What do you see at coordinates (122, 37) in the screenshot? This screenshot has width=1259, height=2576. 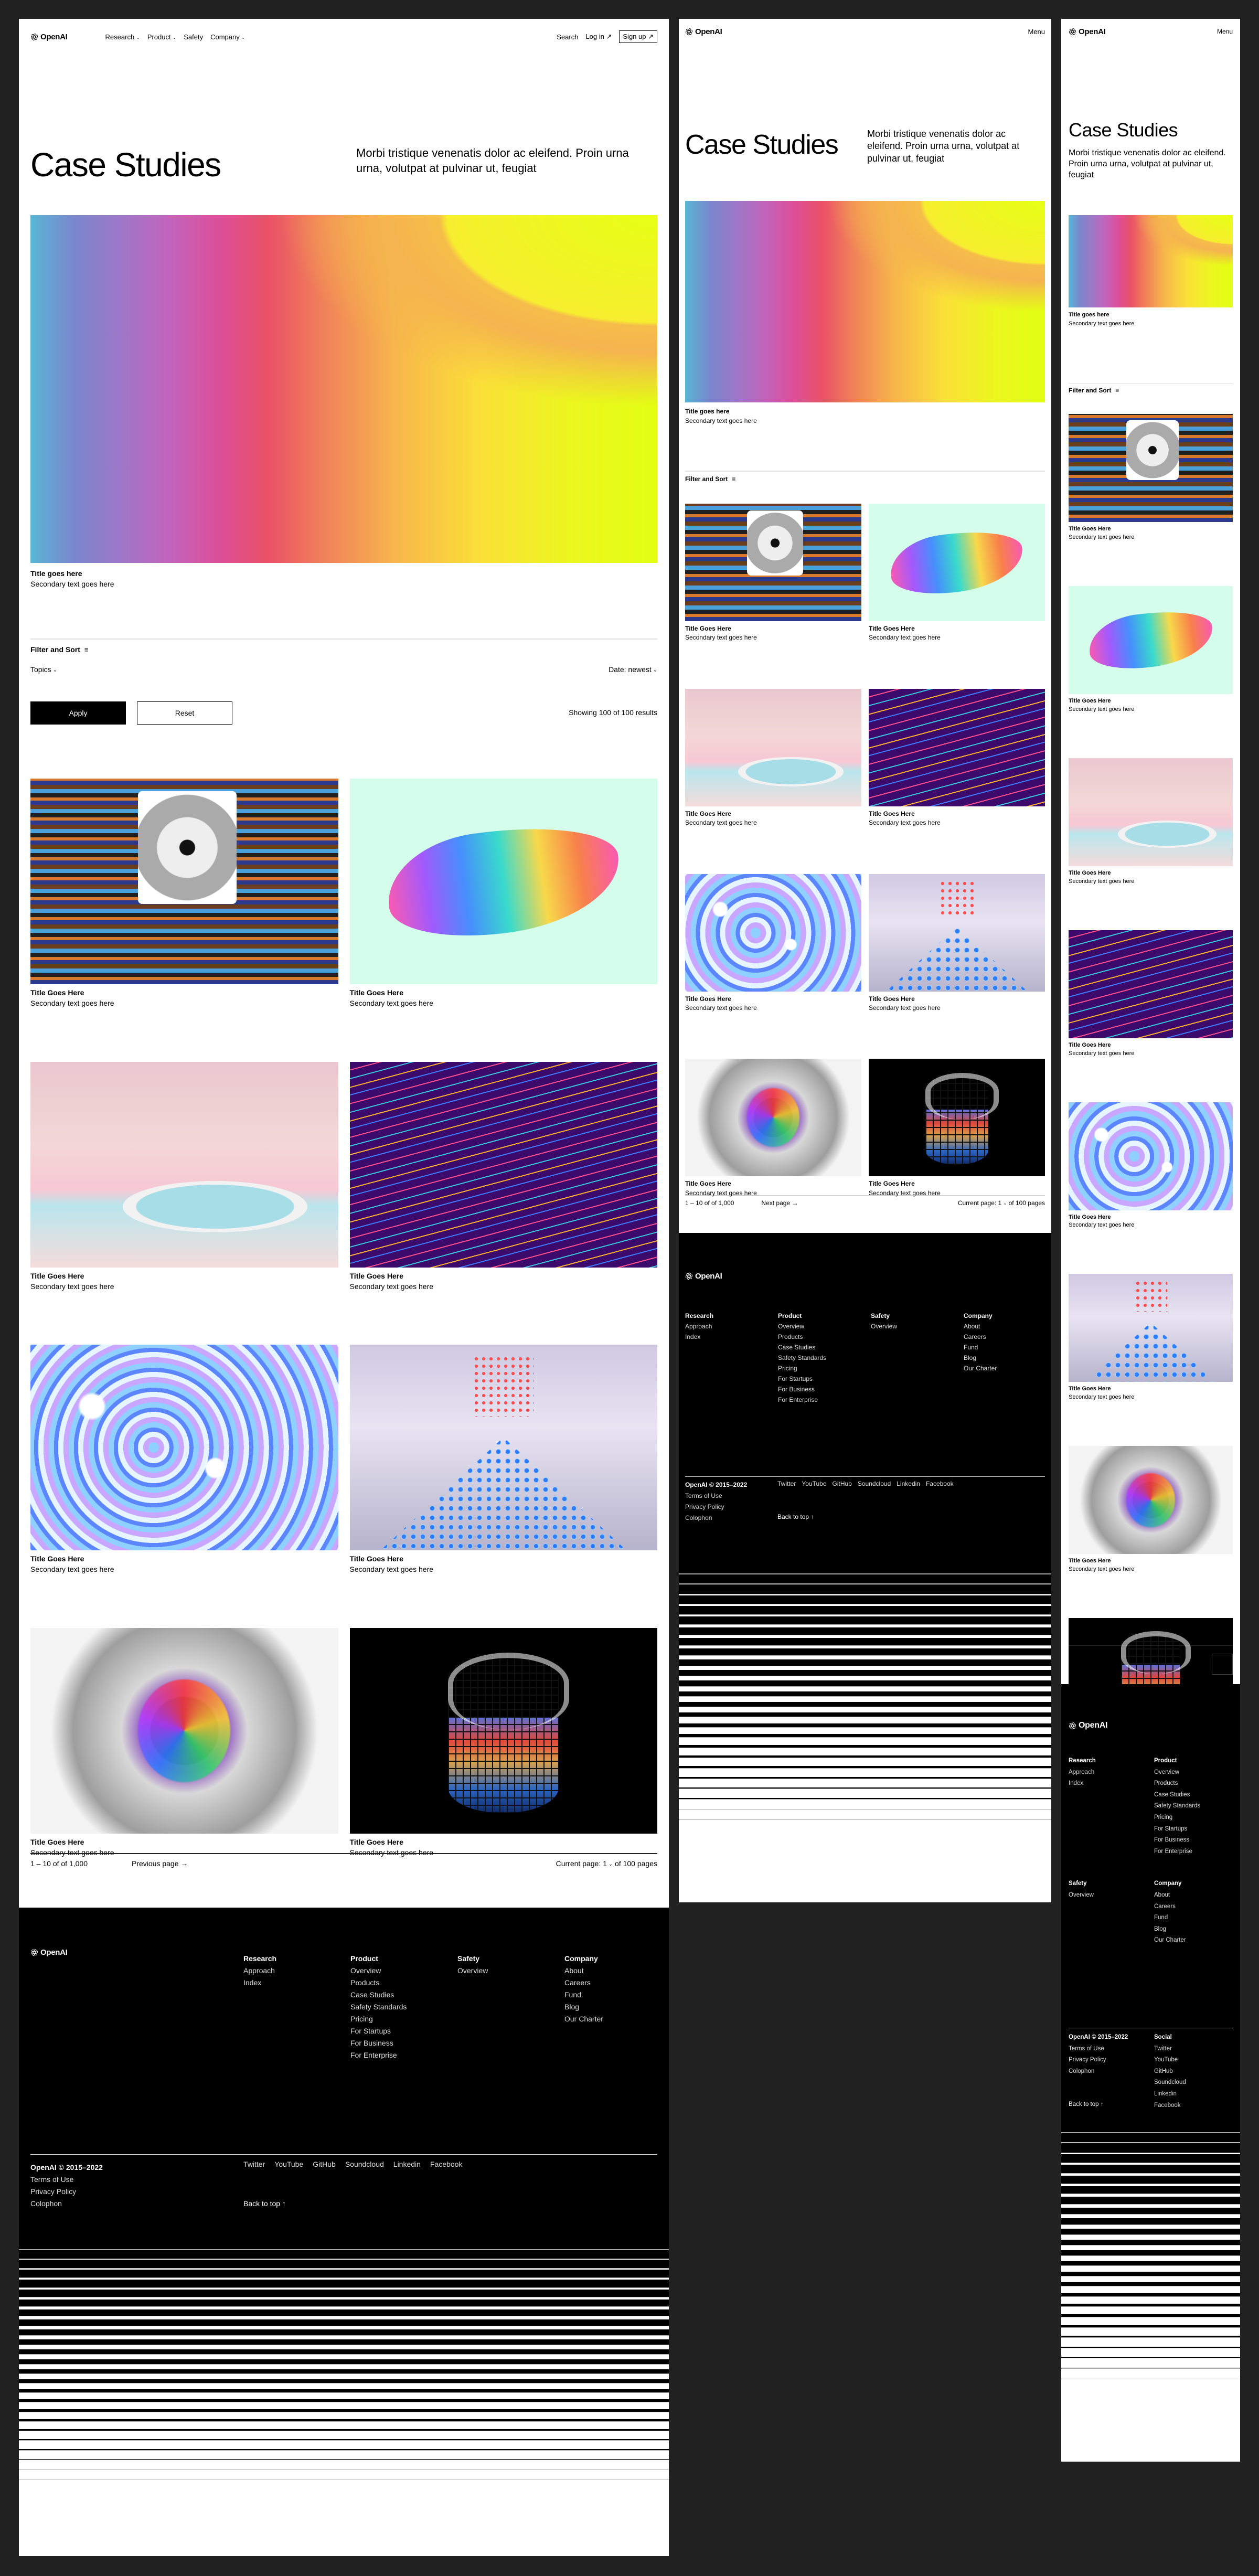 I see `nav-research: Research ⌄` at bounding box center [122, 37].